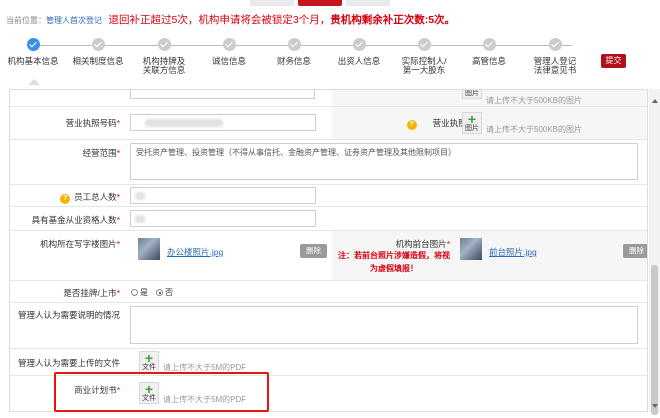  Describe the element at coordinates (74, 20) in the screenshot. I see `breadcrumb-link: 管理人首次登记` at that location.